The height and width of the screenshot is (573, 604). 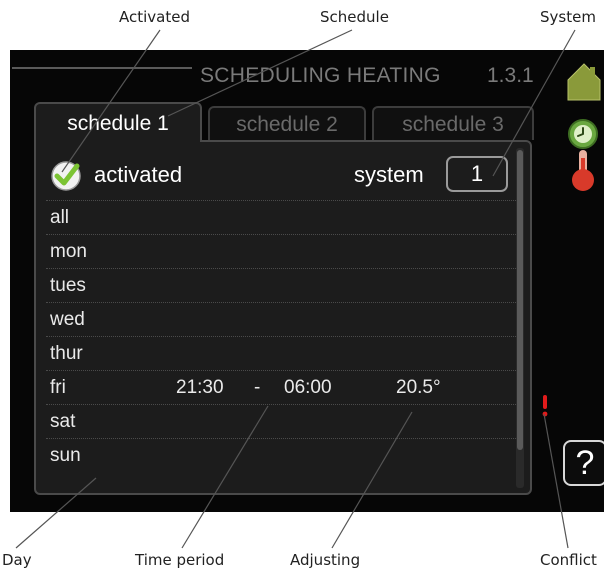 What do you see at coordinates (583, 170) in the screenshot?
I see `thermometer-icon` at bounding box center [583, 170].